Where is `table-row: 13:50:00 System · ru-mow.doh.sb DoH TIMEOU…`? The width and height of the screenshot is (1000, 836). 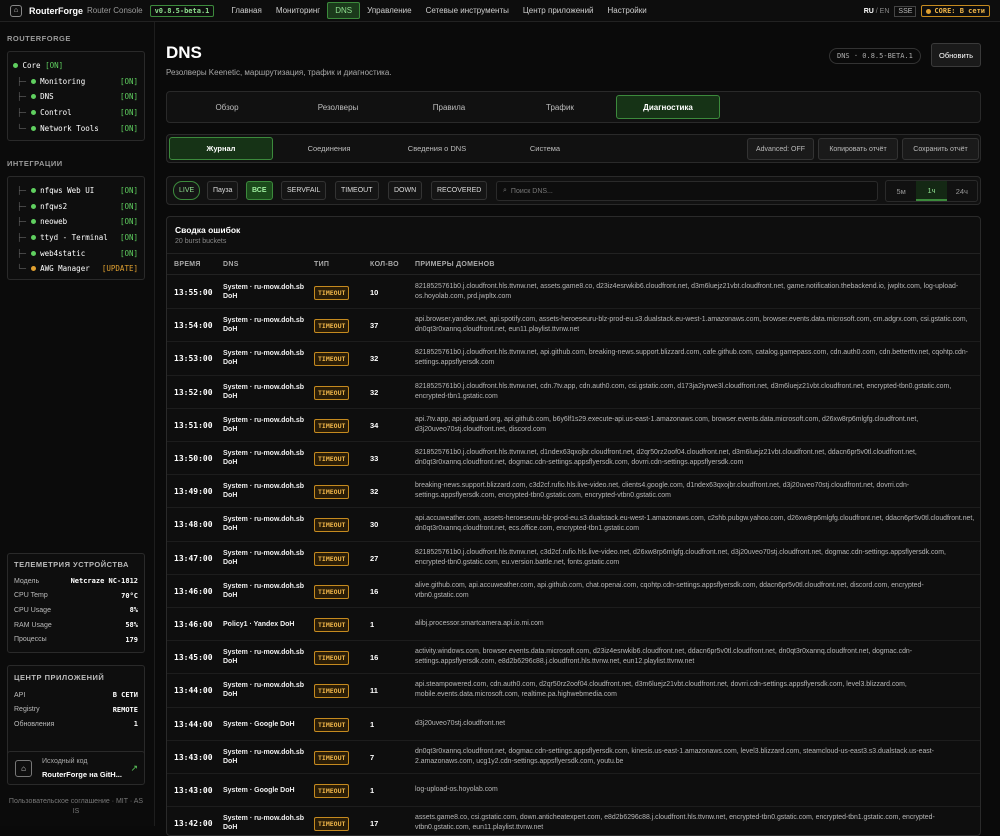
table-row: 13:50:00 System · ru-mow.doh.sb DoH TIMEOU… is located at coordinates (573, 459).